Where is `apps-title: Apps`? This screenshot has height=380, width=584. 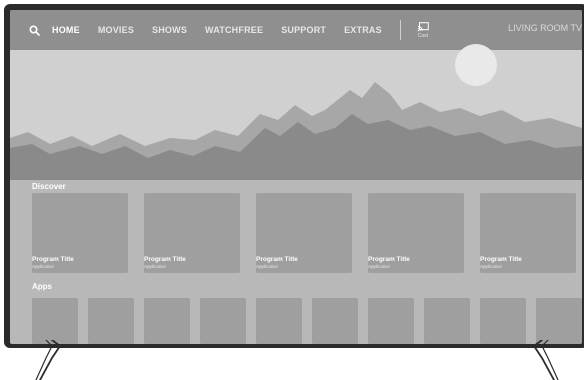
apps-title: Apps is located at coordinates (42, 286).